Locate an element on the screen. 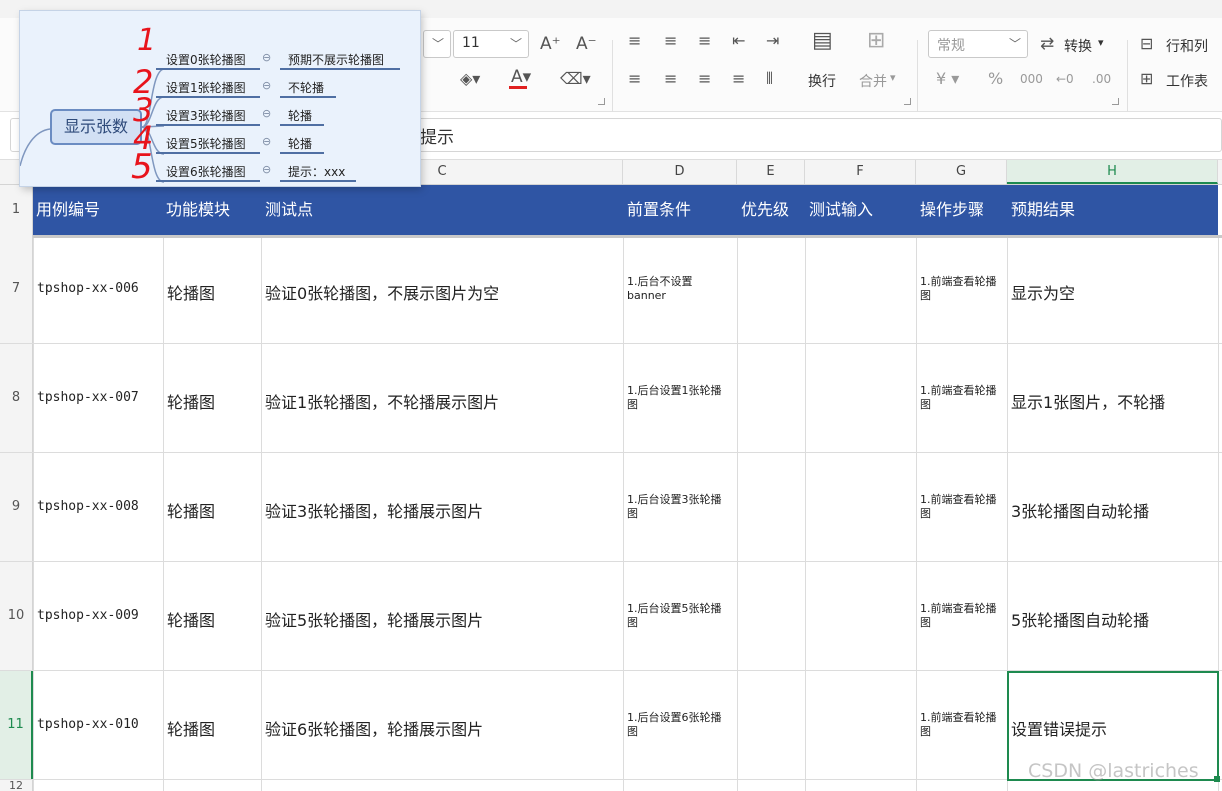 The image size is (1222, 791). mindmap-leaf-node: 预期不展示轮播图 is located at coordinates (336, 59).